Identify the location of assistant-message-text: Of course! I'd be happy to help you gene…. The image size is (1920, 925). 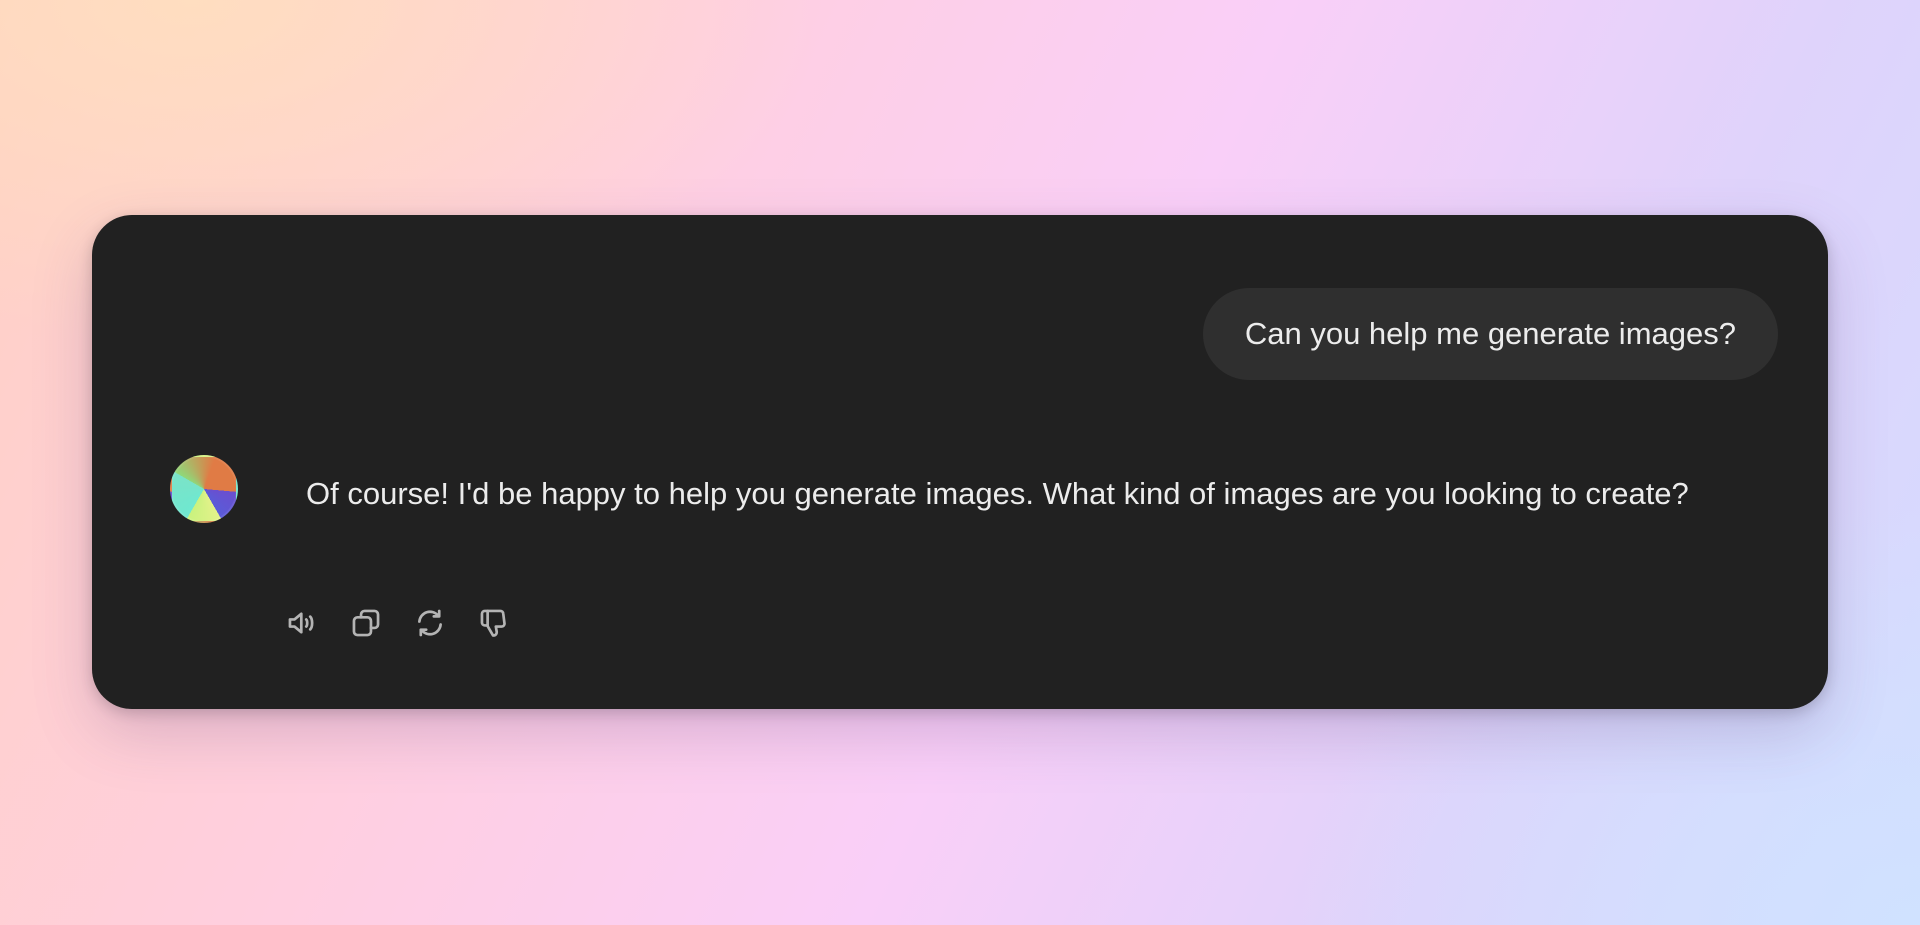
(997, 493).